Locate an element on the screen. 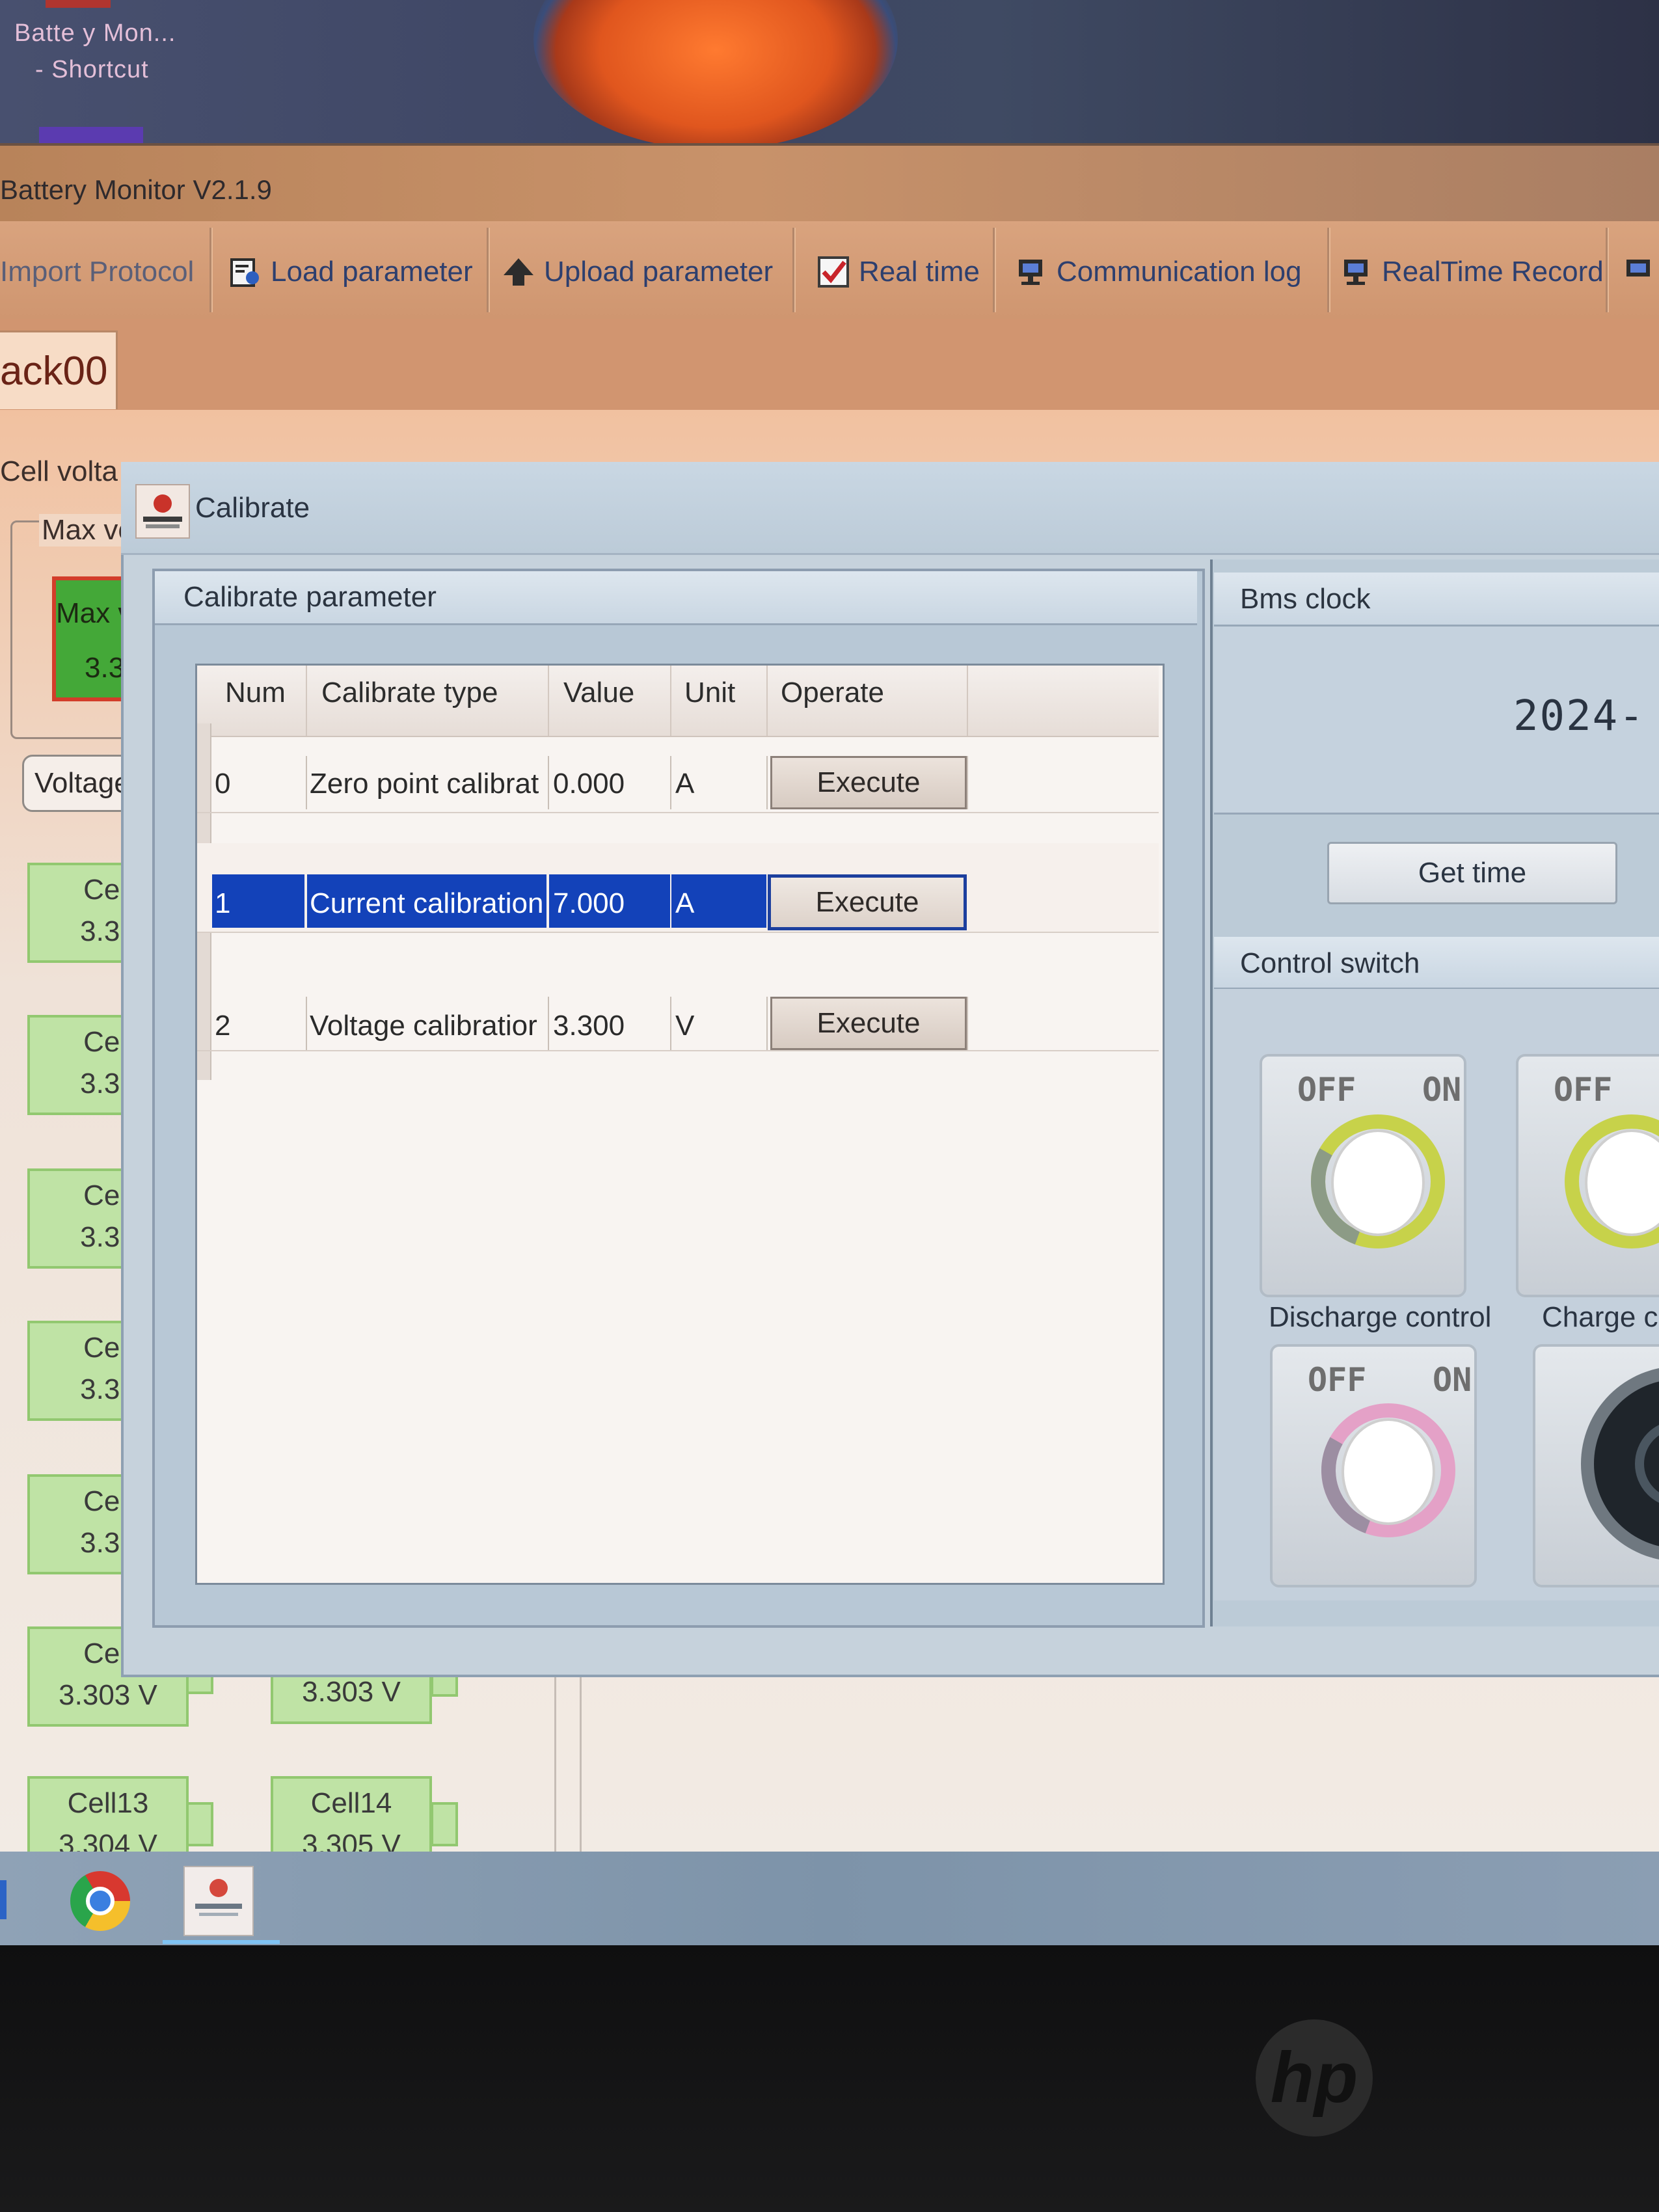  cell-value: 3.303 V is located at coordinates (108, 1695).